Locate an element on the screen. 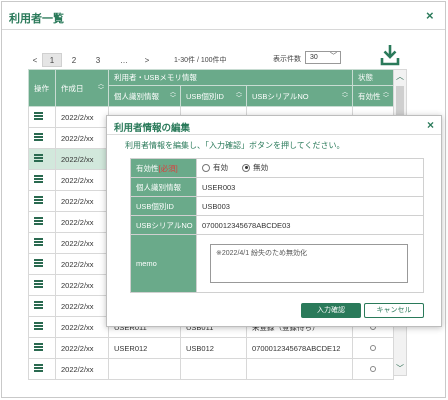 The image size is (448, 400). chevron-down-icon: ﹀ is located at coordinates (333, 56).